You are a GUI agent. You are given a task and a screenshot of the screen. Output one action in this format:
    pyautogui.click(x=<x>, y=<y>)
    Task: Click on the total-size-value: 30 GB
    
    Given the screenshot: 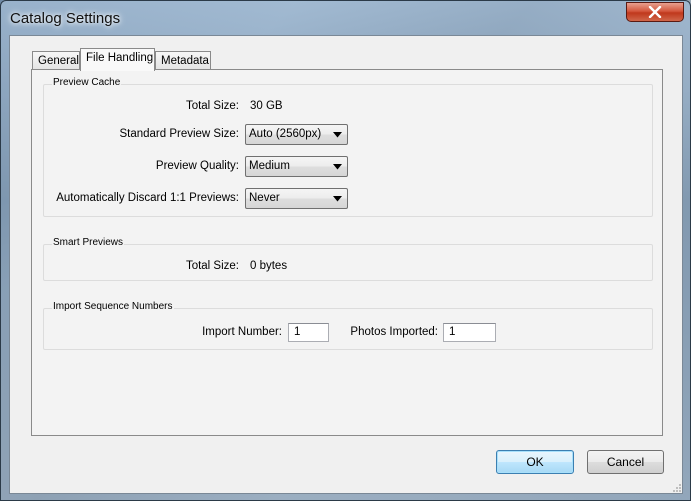 What is the action you would take?
    pyautogui.click(x=266, y=106)
    